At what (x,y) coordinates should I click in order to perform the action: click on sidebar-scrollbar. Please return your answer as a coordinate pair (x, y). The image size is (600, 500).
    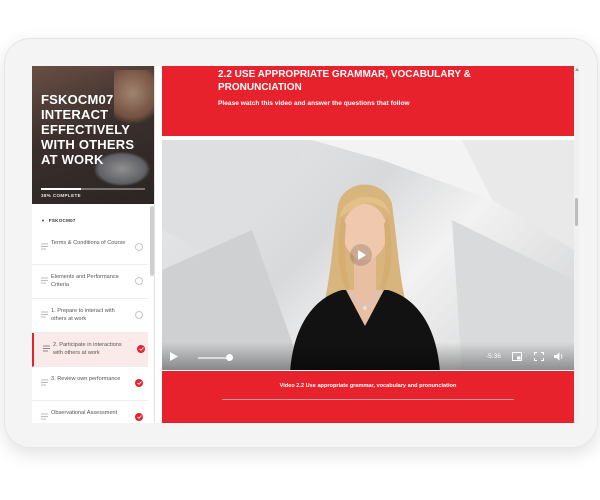
    Looking at the image, I should click on (152, 241).